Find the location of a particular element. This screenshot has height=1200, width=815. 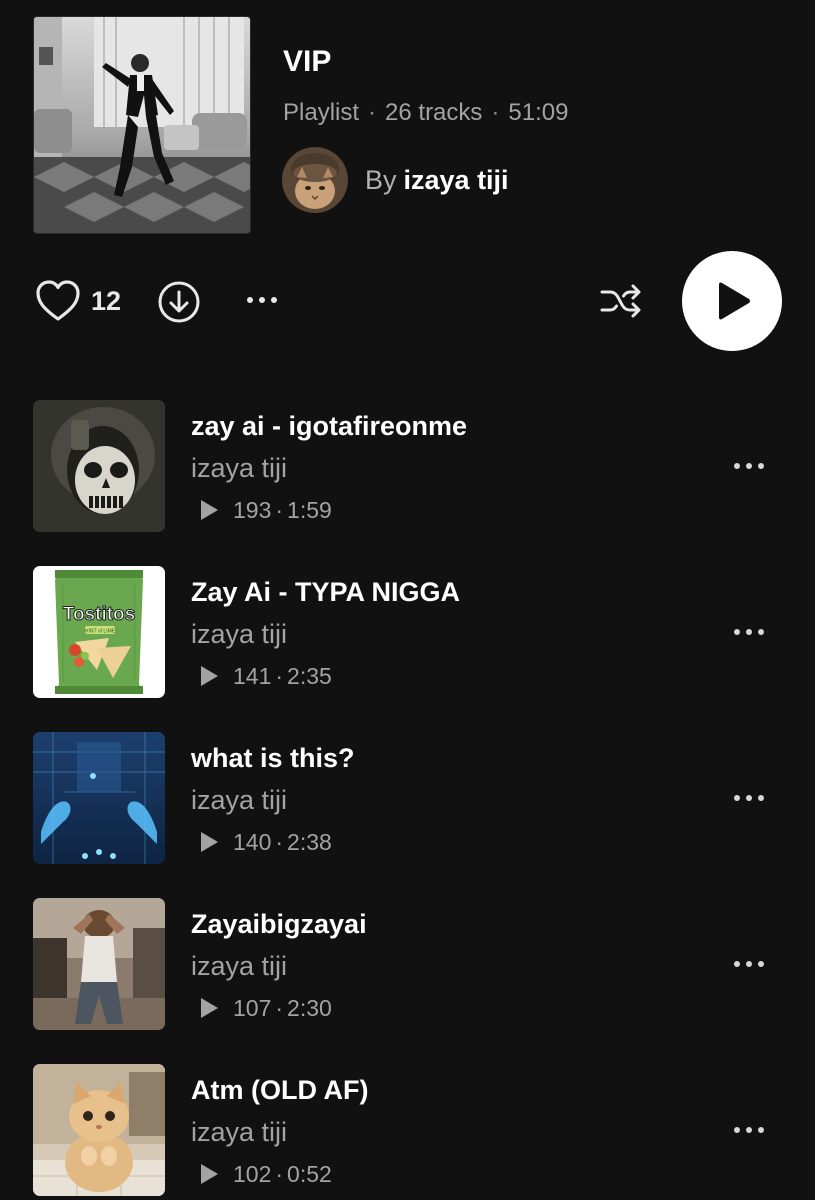

heart-icon is located at coordinates (58, 301).